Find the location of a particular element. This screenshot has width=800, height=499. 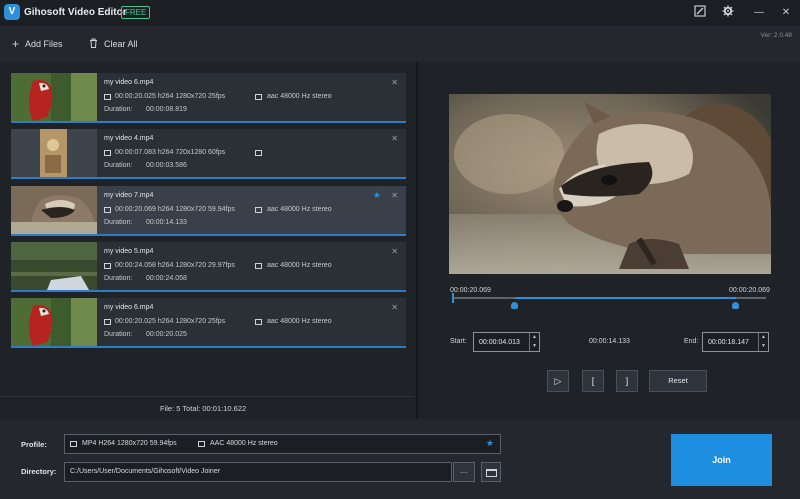

end-time-input: 00:00:18.147 ▲ ▼ is located at coordinates (735, 342).